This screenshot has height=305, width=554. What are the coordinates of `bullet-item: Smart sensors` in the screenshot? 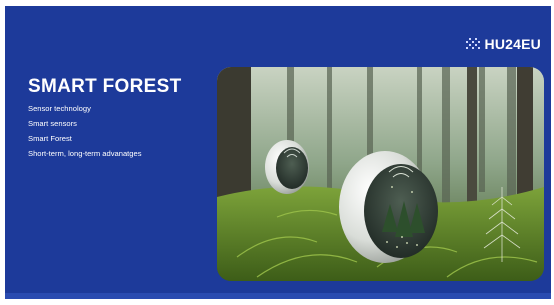 It's located at (52, 123).